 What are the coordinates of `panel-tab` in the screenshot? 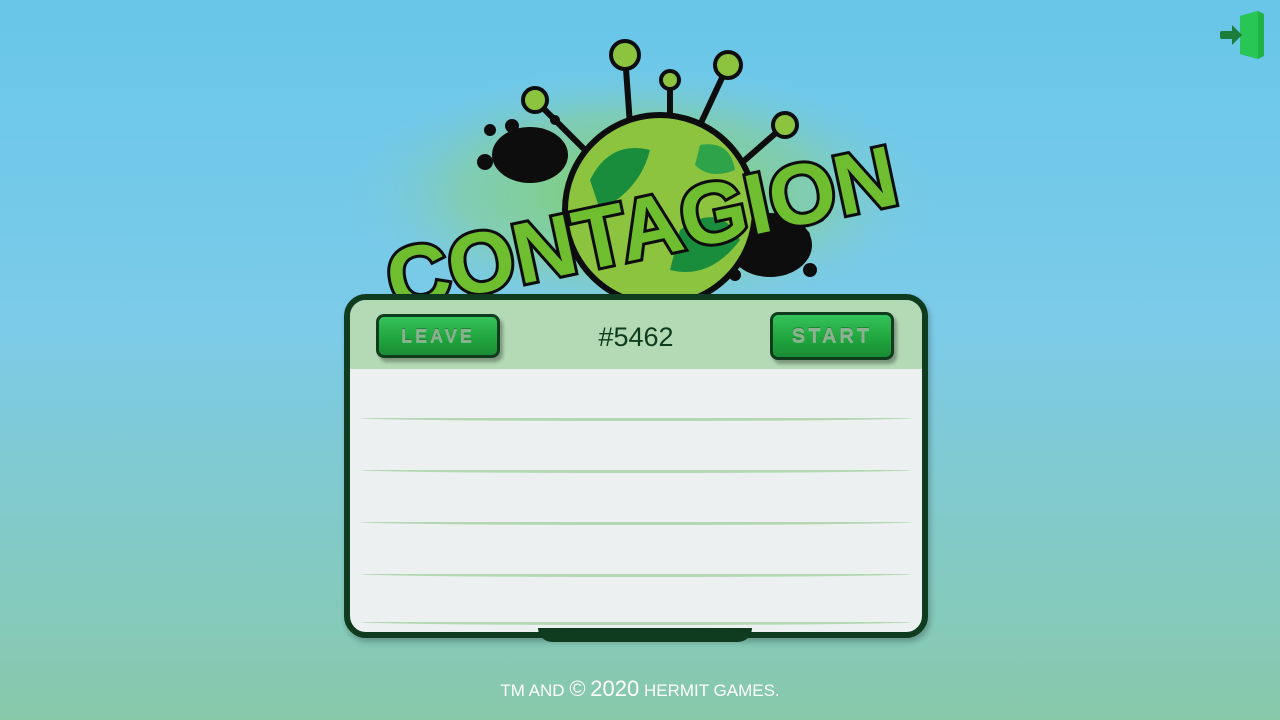 It's located at (645, 635).